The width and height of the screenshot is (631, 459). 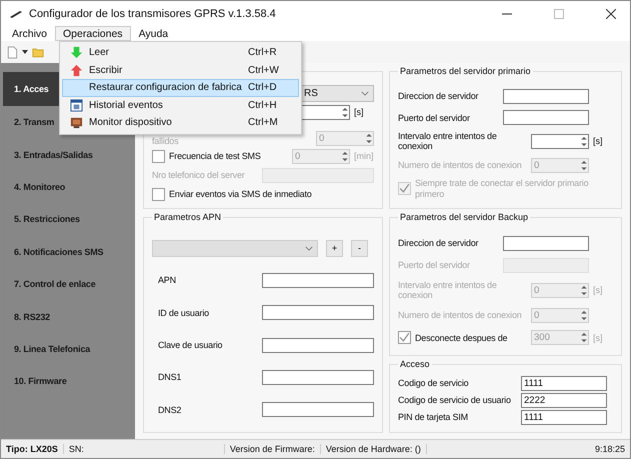 What do you see at coordinates (169, 377) in the screenshot?
I see `field-label: DNS1` at bounding box center [169, 377].